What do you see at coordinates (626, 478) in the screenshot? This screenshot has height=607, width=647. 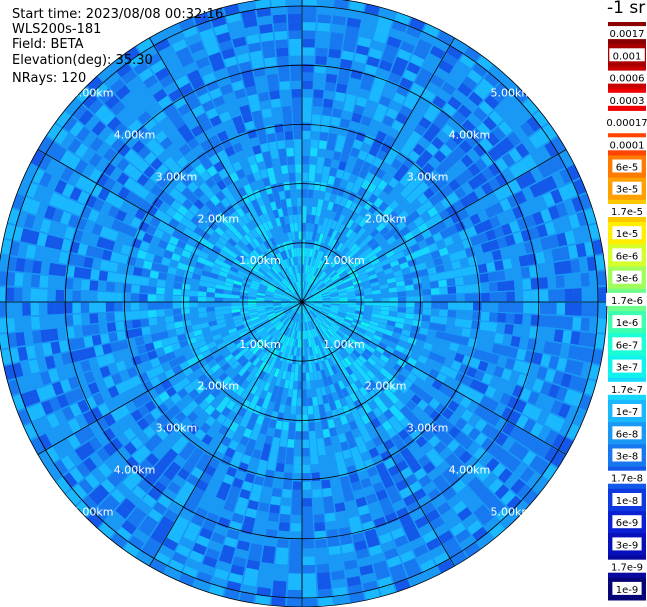 I see `colorbar-entry: 1.7e-8` at bounding box center [626, 478].